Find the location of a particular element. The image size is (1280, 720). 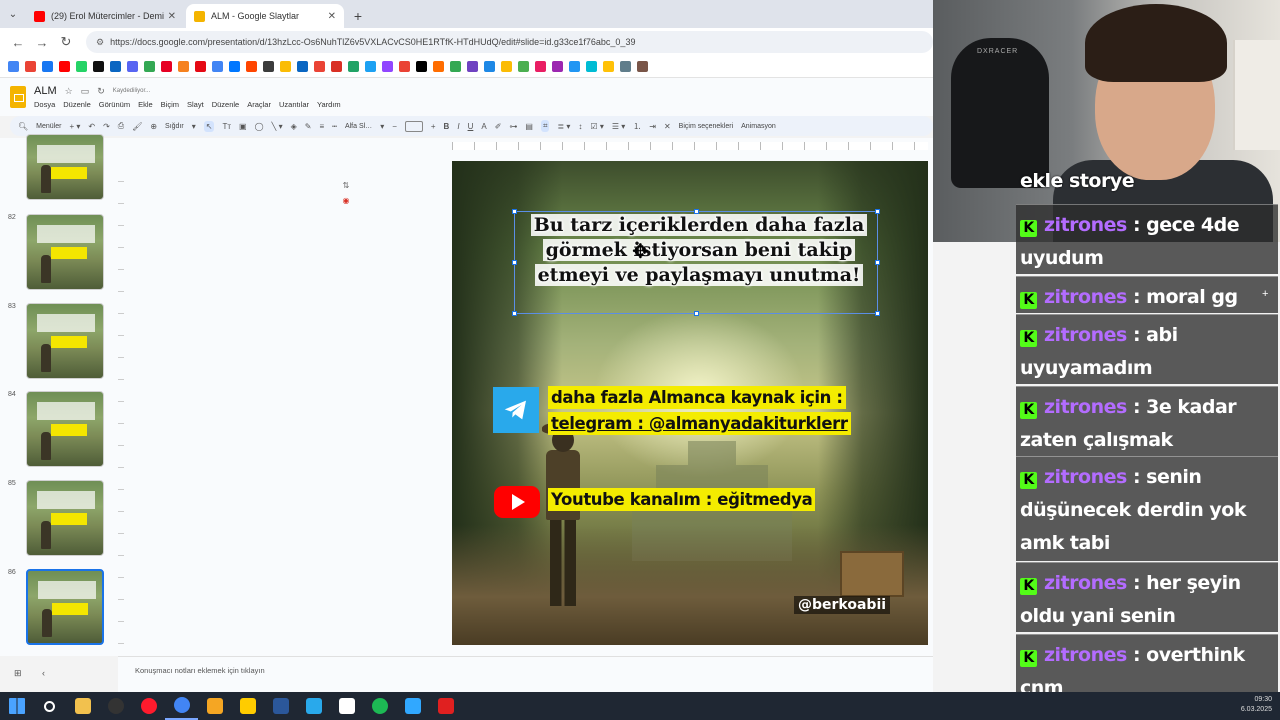

line-spacing-icon: ↕ is located at coordinates (580, 126).